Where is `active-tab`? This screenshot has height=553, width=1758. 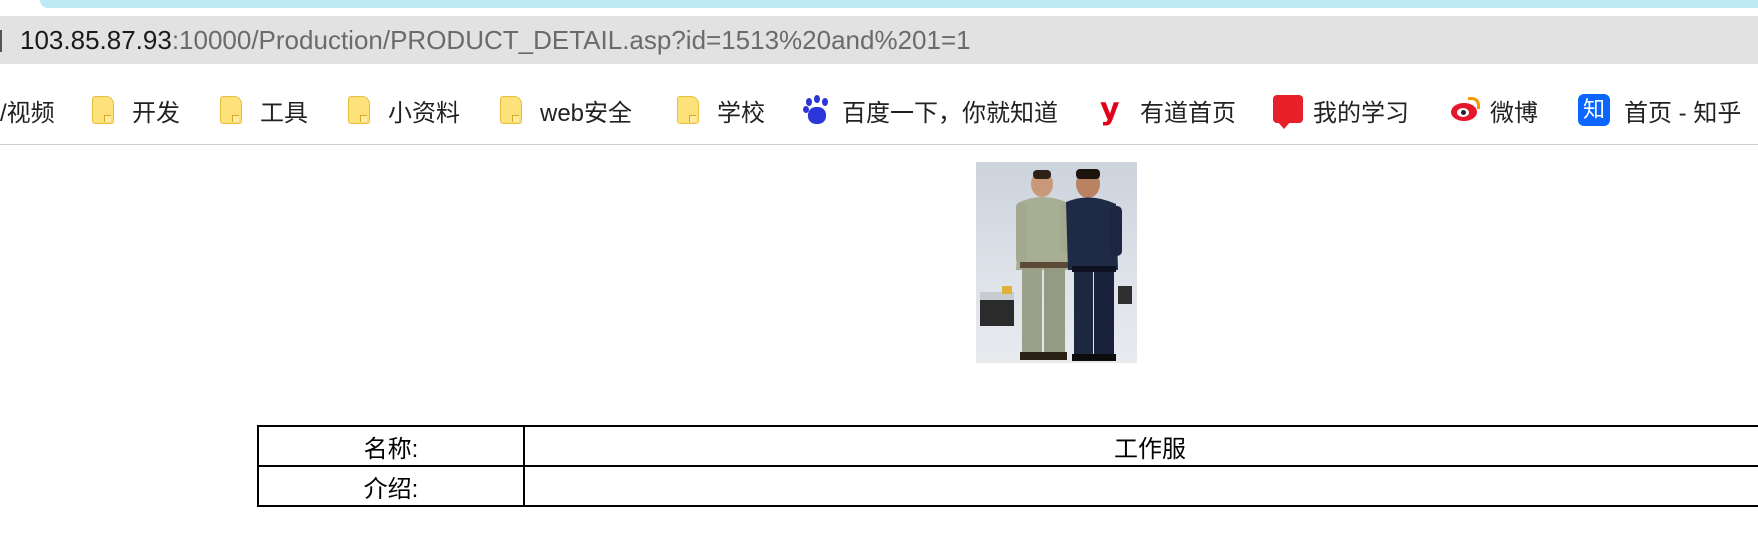
active-tab is located at coordinates (899, 4).